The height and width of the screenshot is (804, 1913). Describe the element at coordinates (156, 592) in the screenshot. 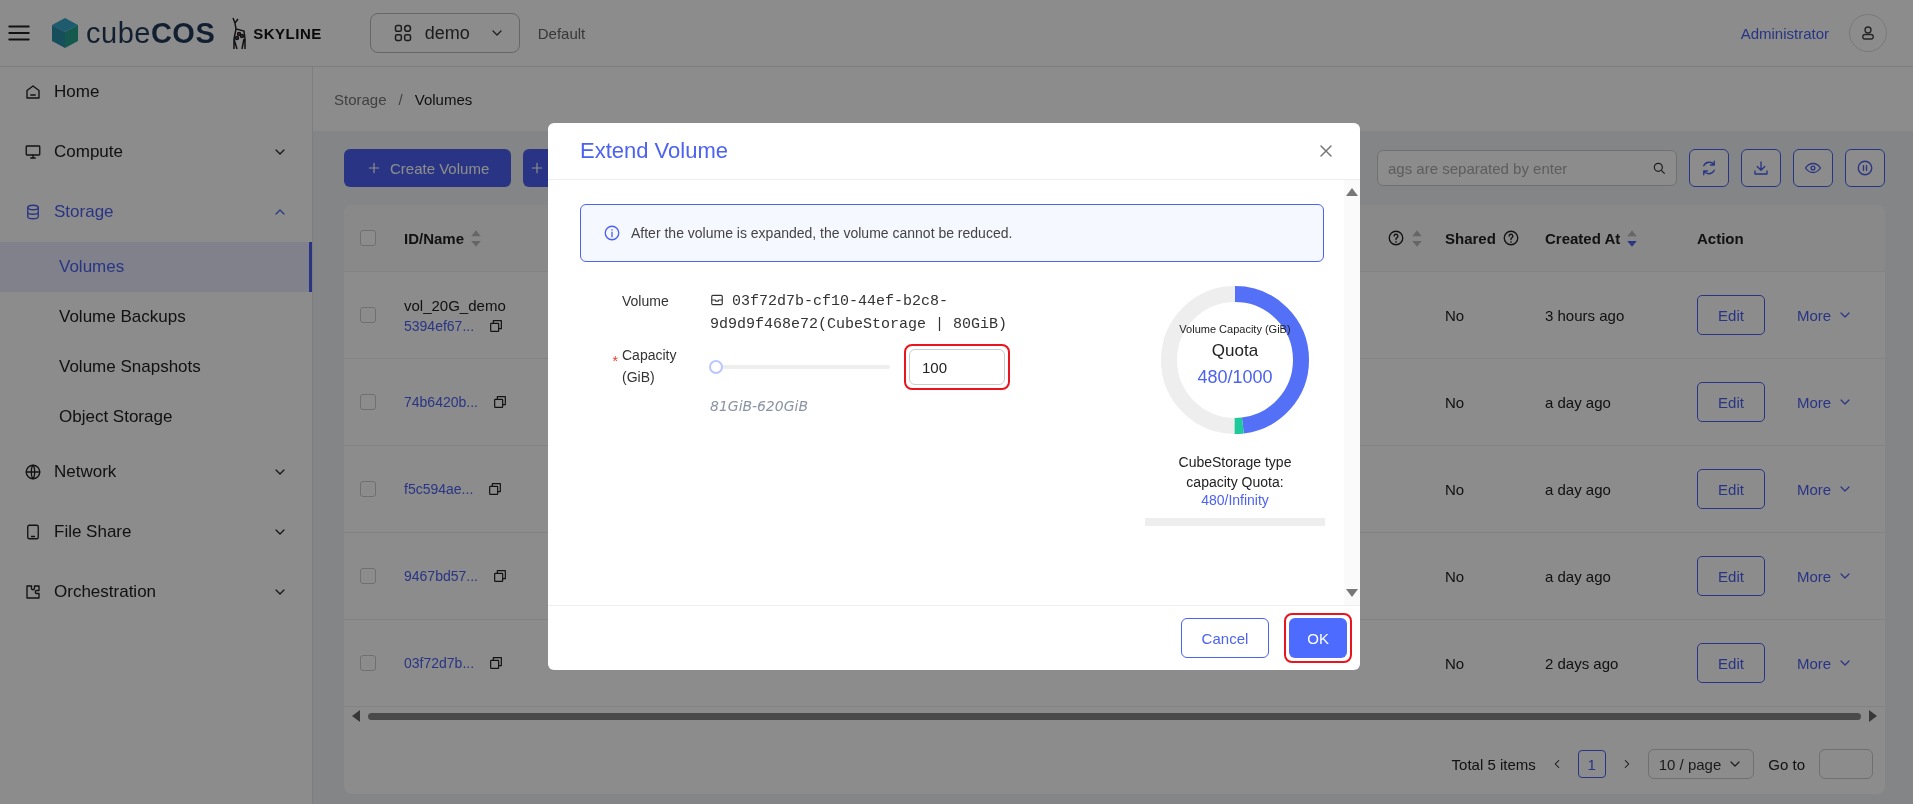

I see `sidebar-item: Orchestration` at that location.